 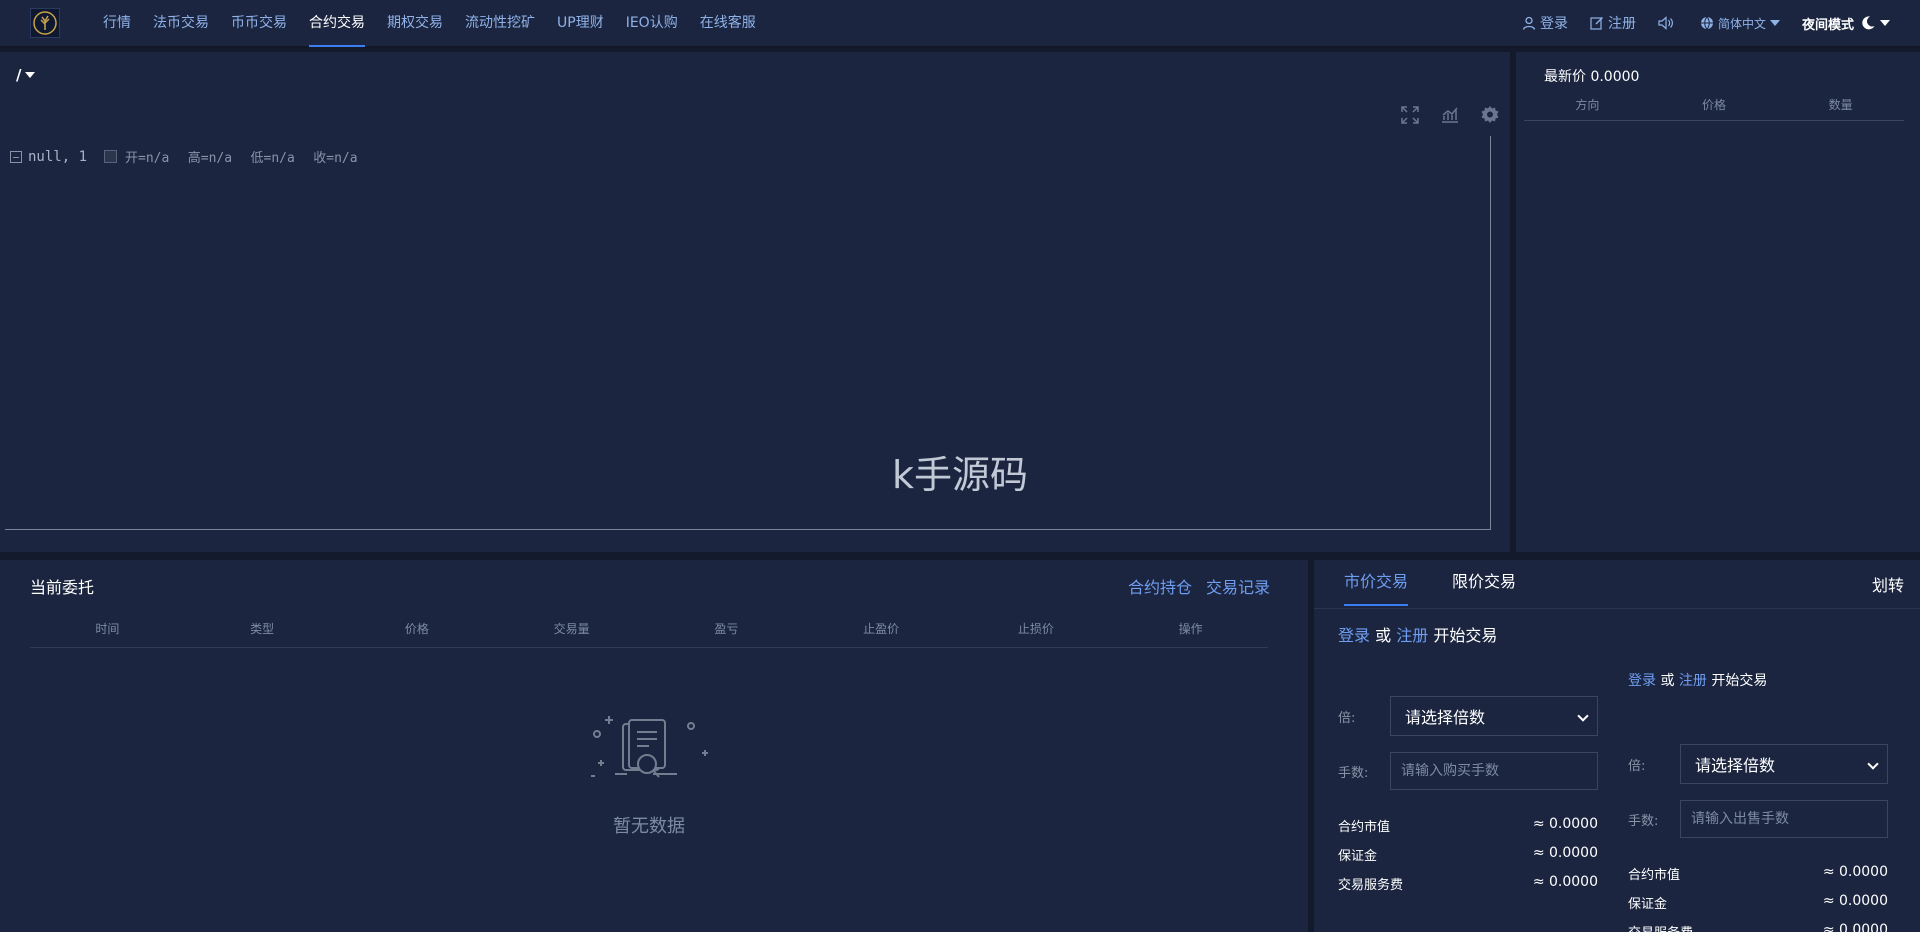 What do you see at coordinates (262, 629) in the screenshot?
I see `col-type: 类型` at bounding box center [262, 629].